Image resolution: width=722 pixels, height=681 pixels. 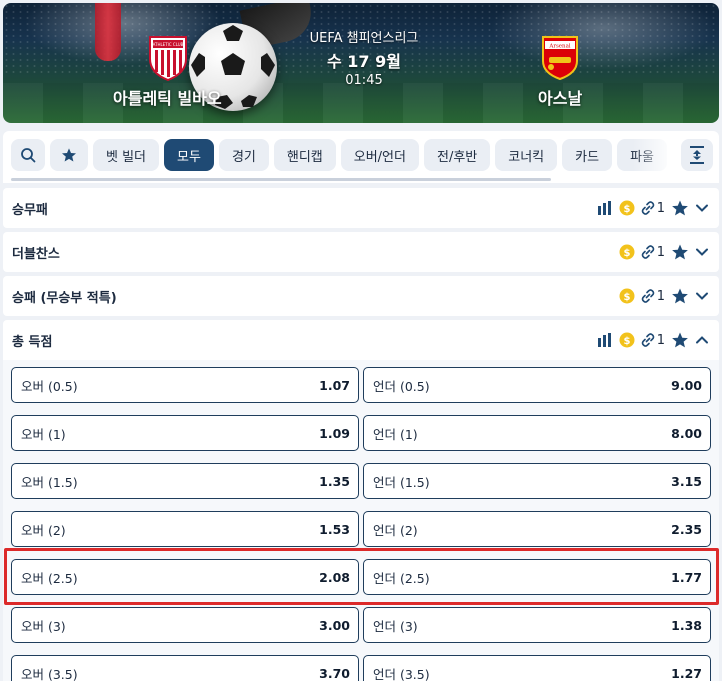 What do you see at coordinates (526, 155) in the screenshot?
I see `filter-chip-corners: 코너킥` at bounding box center [526, 155].